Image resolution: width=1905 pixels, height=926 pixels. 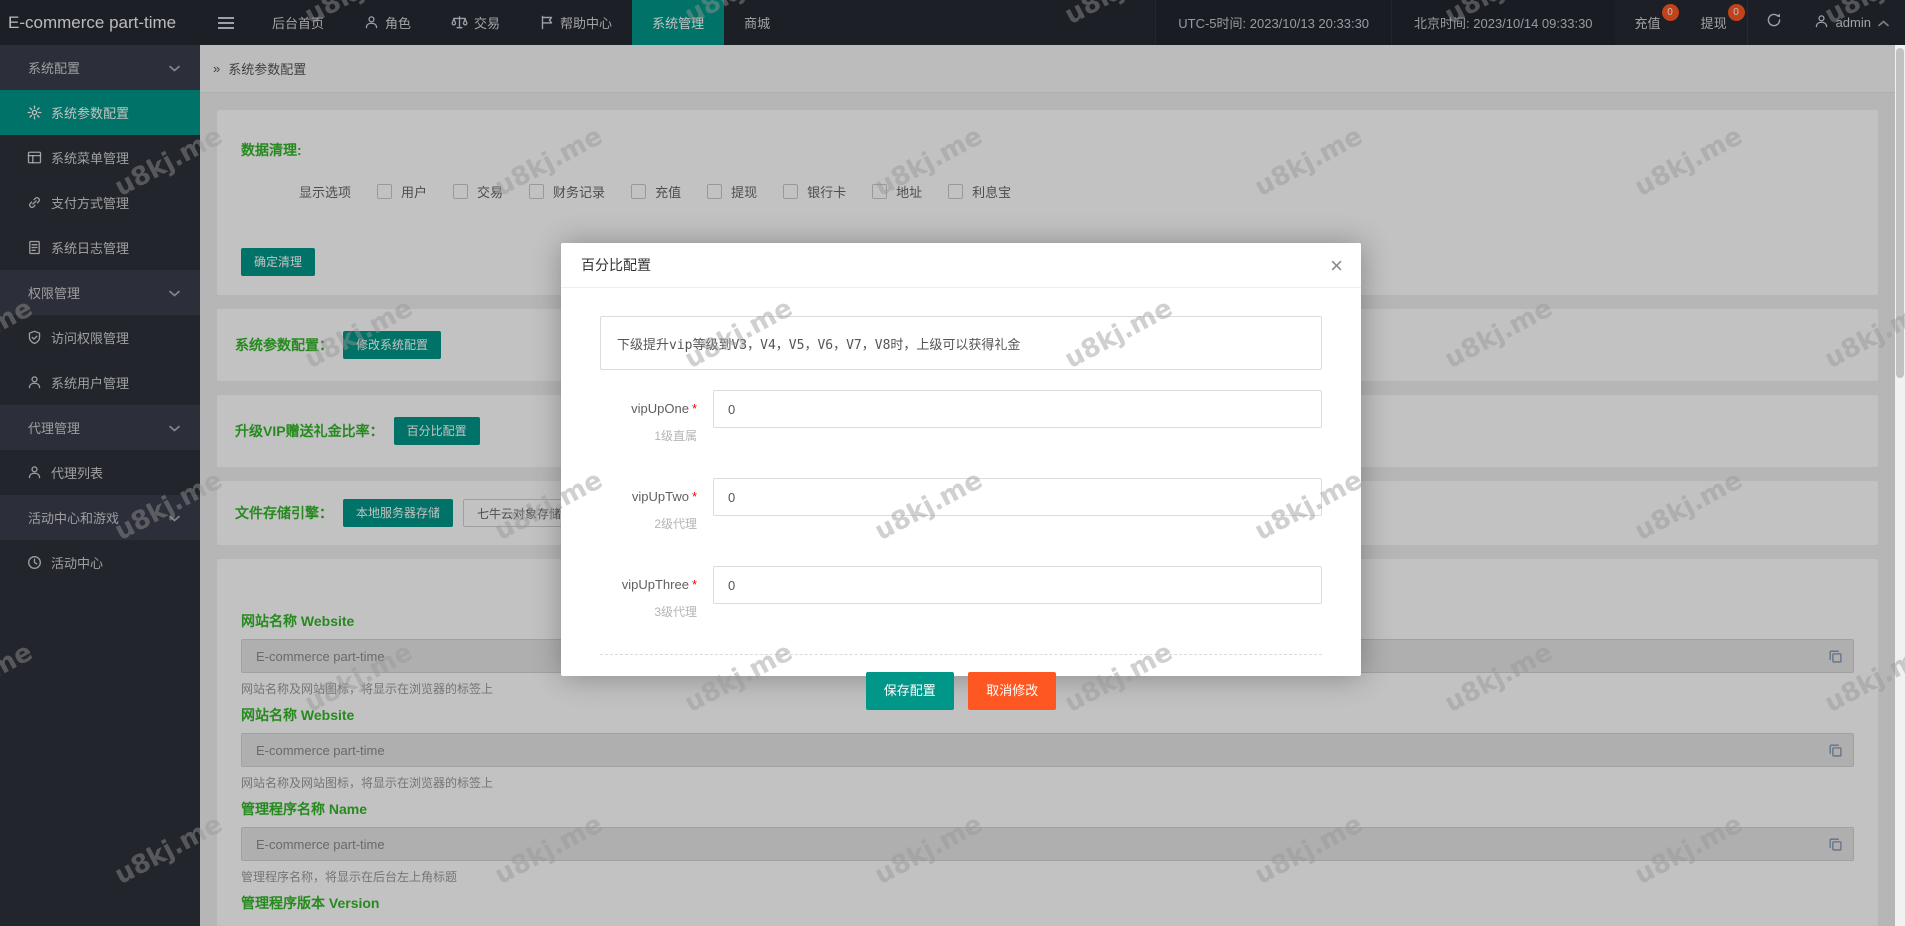 I want to click on field-row-vipUpTwo: vipUpTwo * 2级代理, so click(x=961, y=505).